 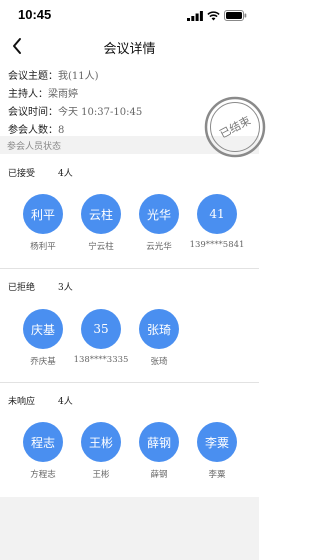 What do you see at coordinates (43, 442) in the screenshot?
I see `participant-avatar: 程志` at bounding box center [43, 442].